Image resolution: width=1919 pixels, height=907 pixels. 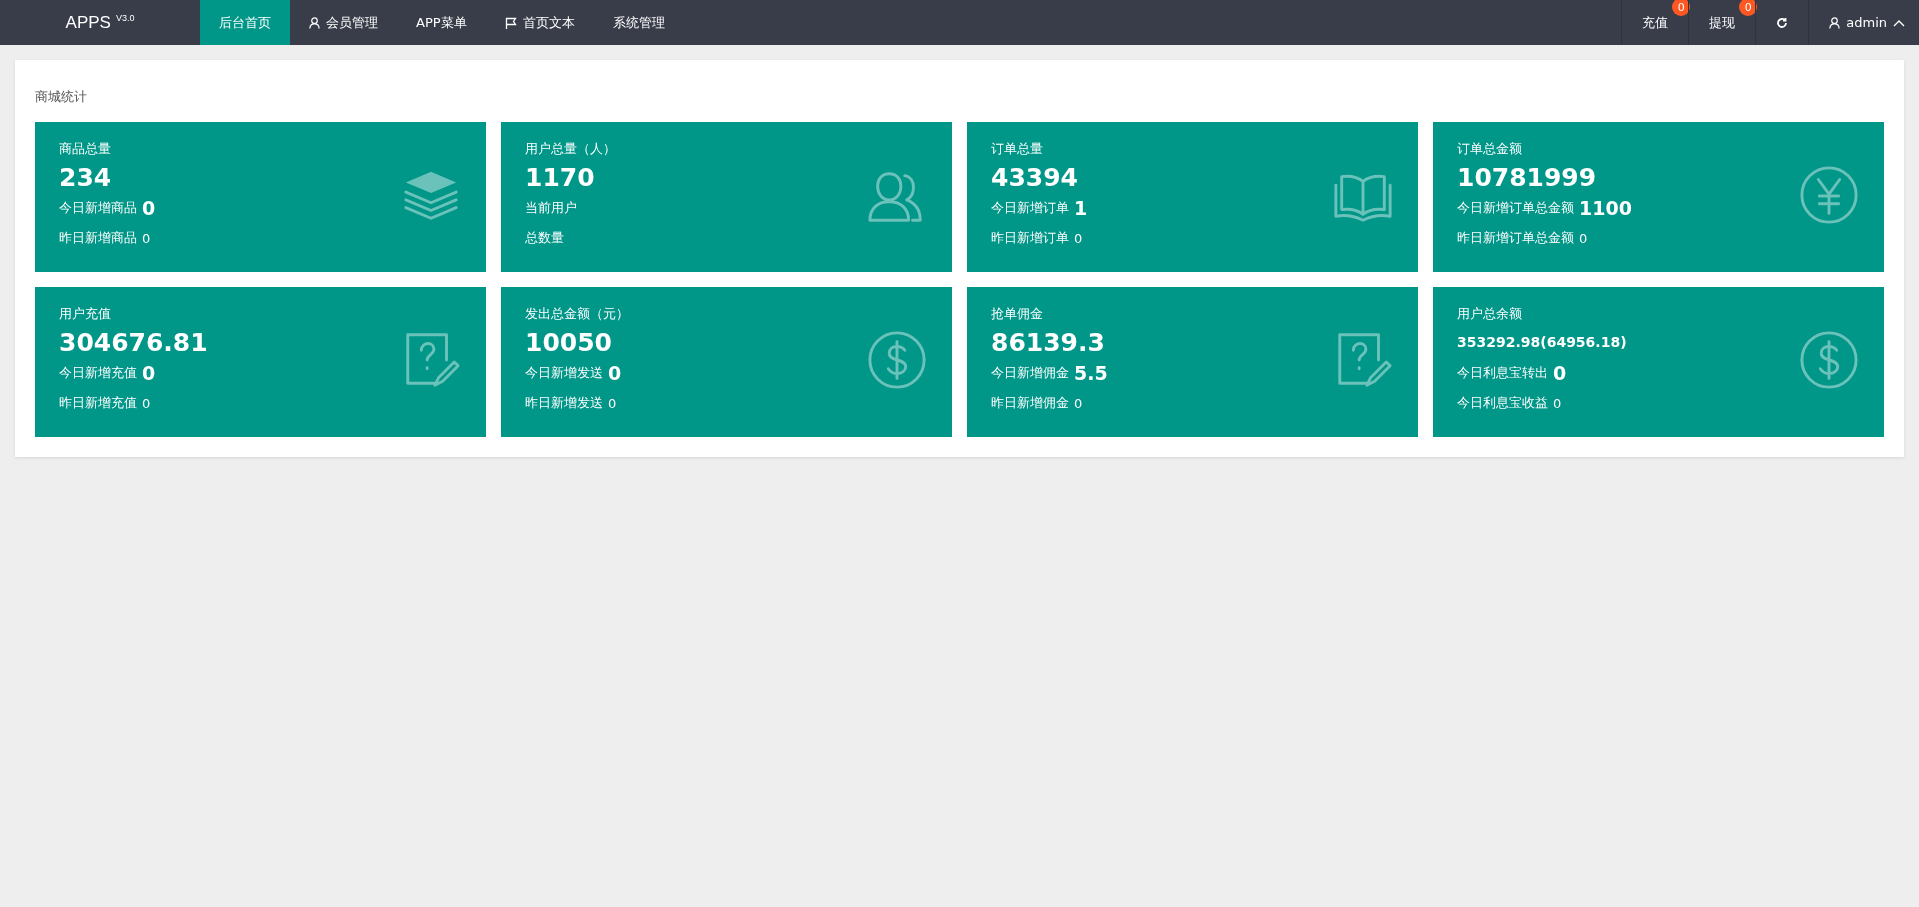 I want to click on stat-label: 今日新增商品, so click(x=98, y=208).